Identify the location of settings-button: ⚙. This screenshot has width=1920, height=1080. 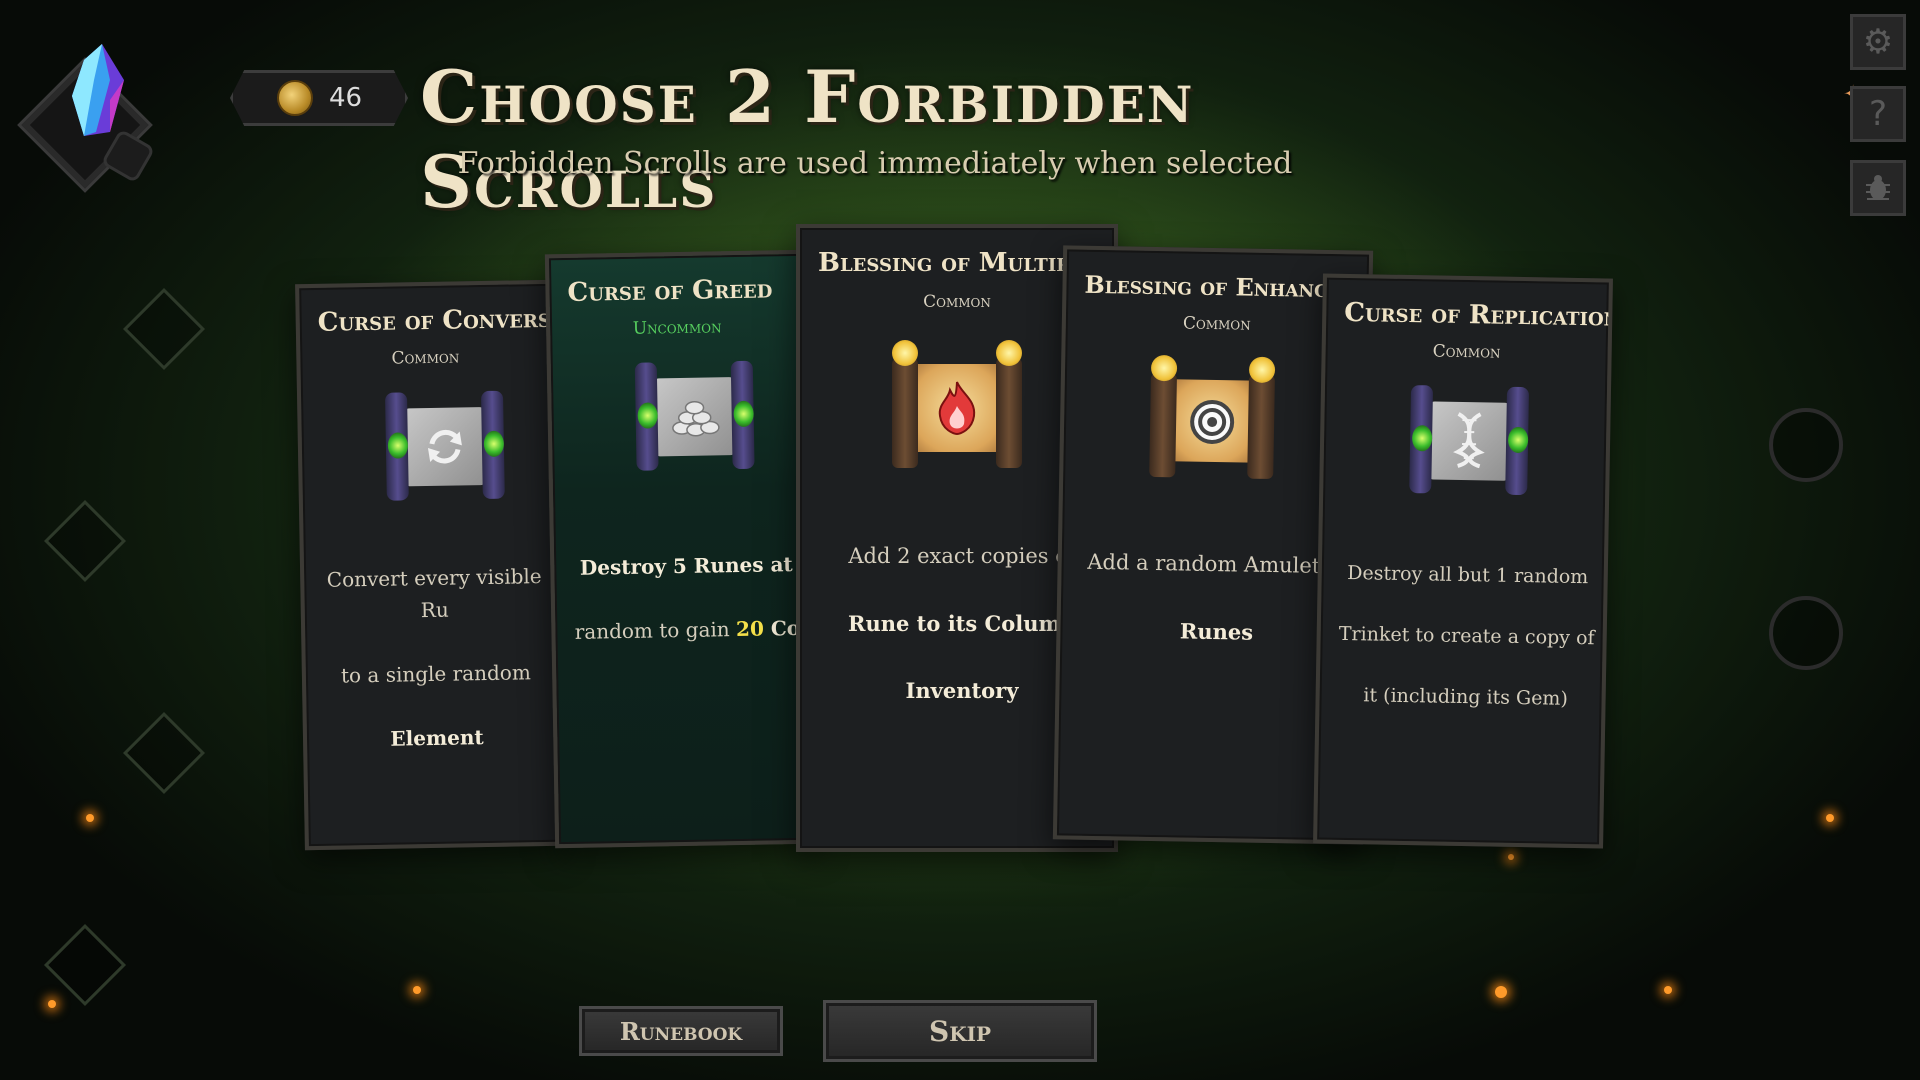
(1878, 42).